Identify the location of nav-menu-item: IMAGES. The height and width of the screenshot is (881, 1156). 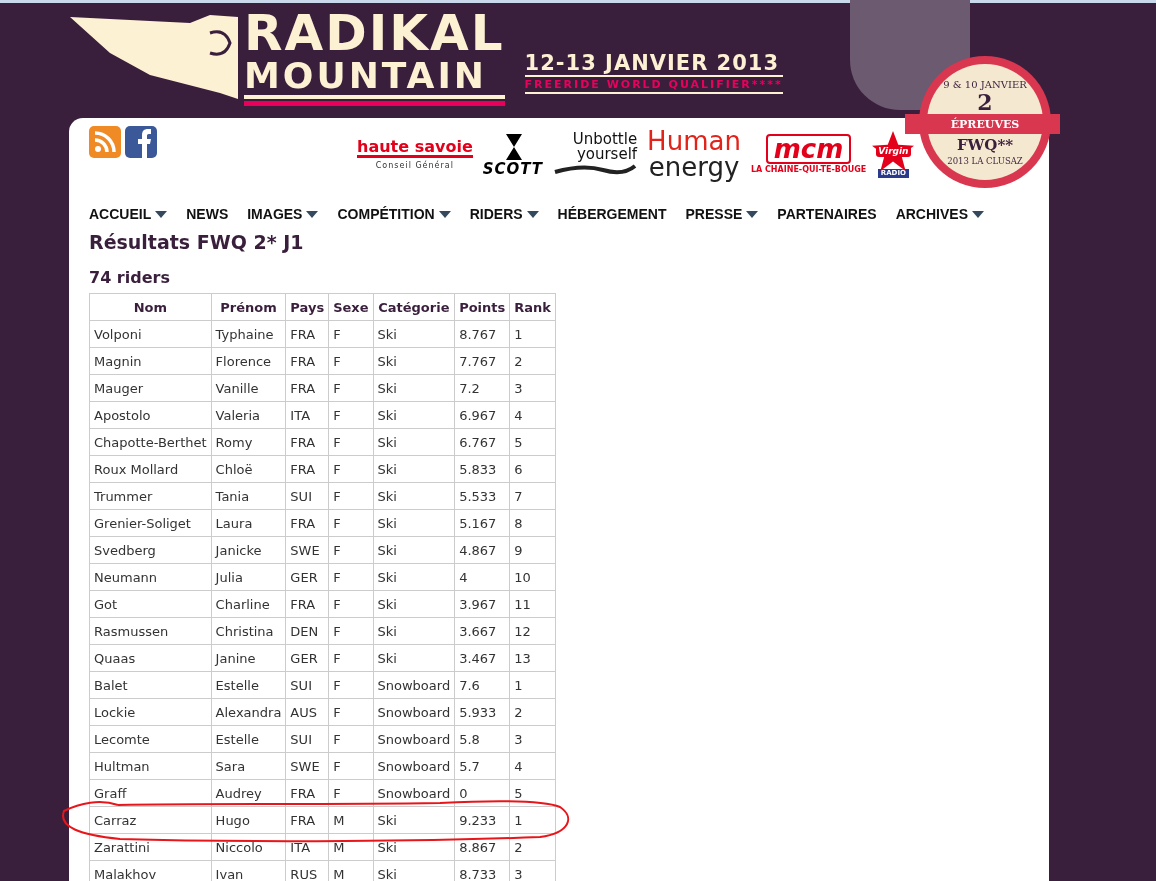
(282, 214).